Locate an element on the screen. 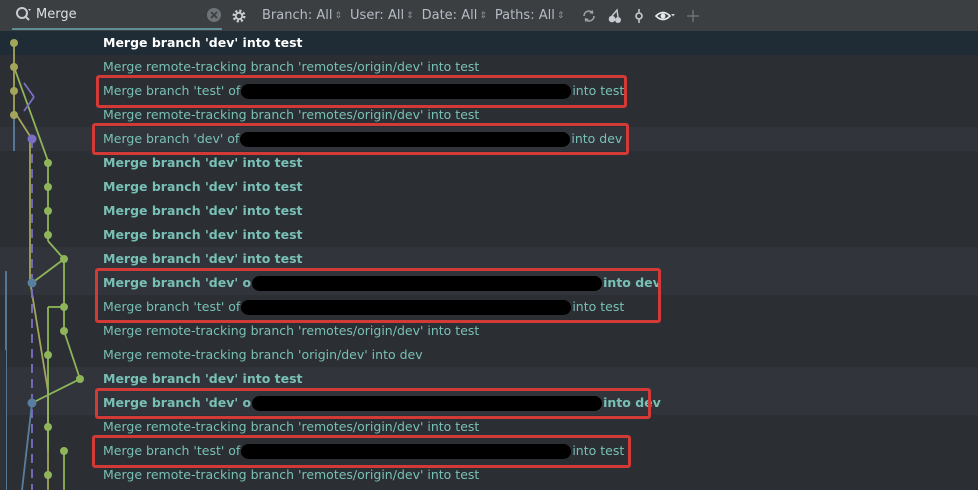  refresh-icon is located at coordinates (589, 16).